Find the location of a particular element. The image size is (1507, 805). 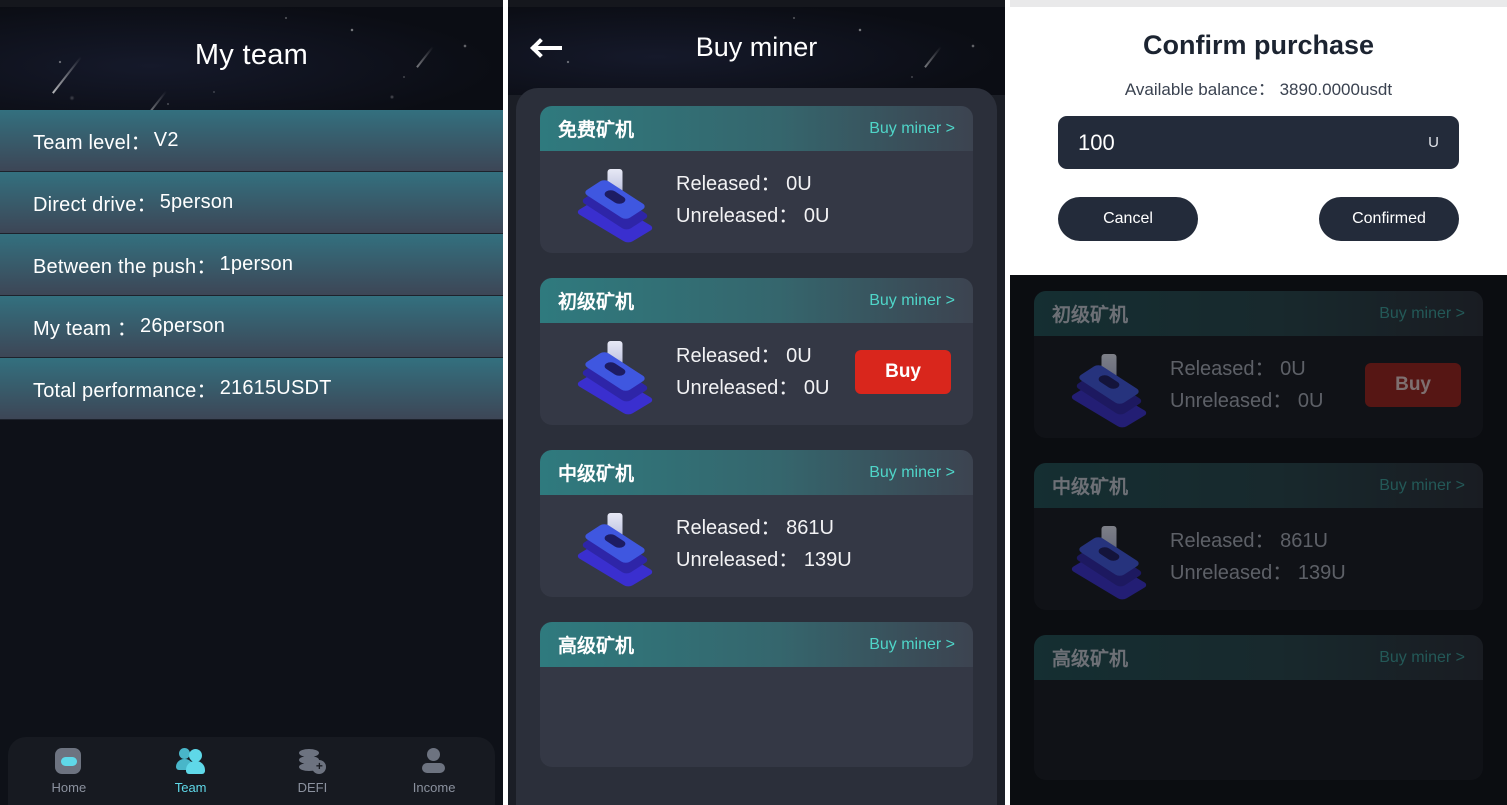

stat-row-between-the-push: Between the push： 1person is located at coordinates (251, 265).